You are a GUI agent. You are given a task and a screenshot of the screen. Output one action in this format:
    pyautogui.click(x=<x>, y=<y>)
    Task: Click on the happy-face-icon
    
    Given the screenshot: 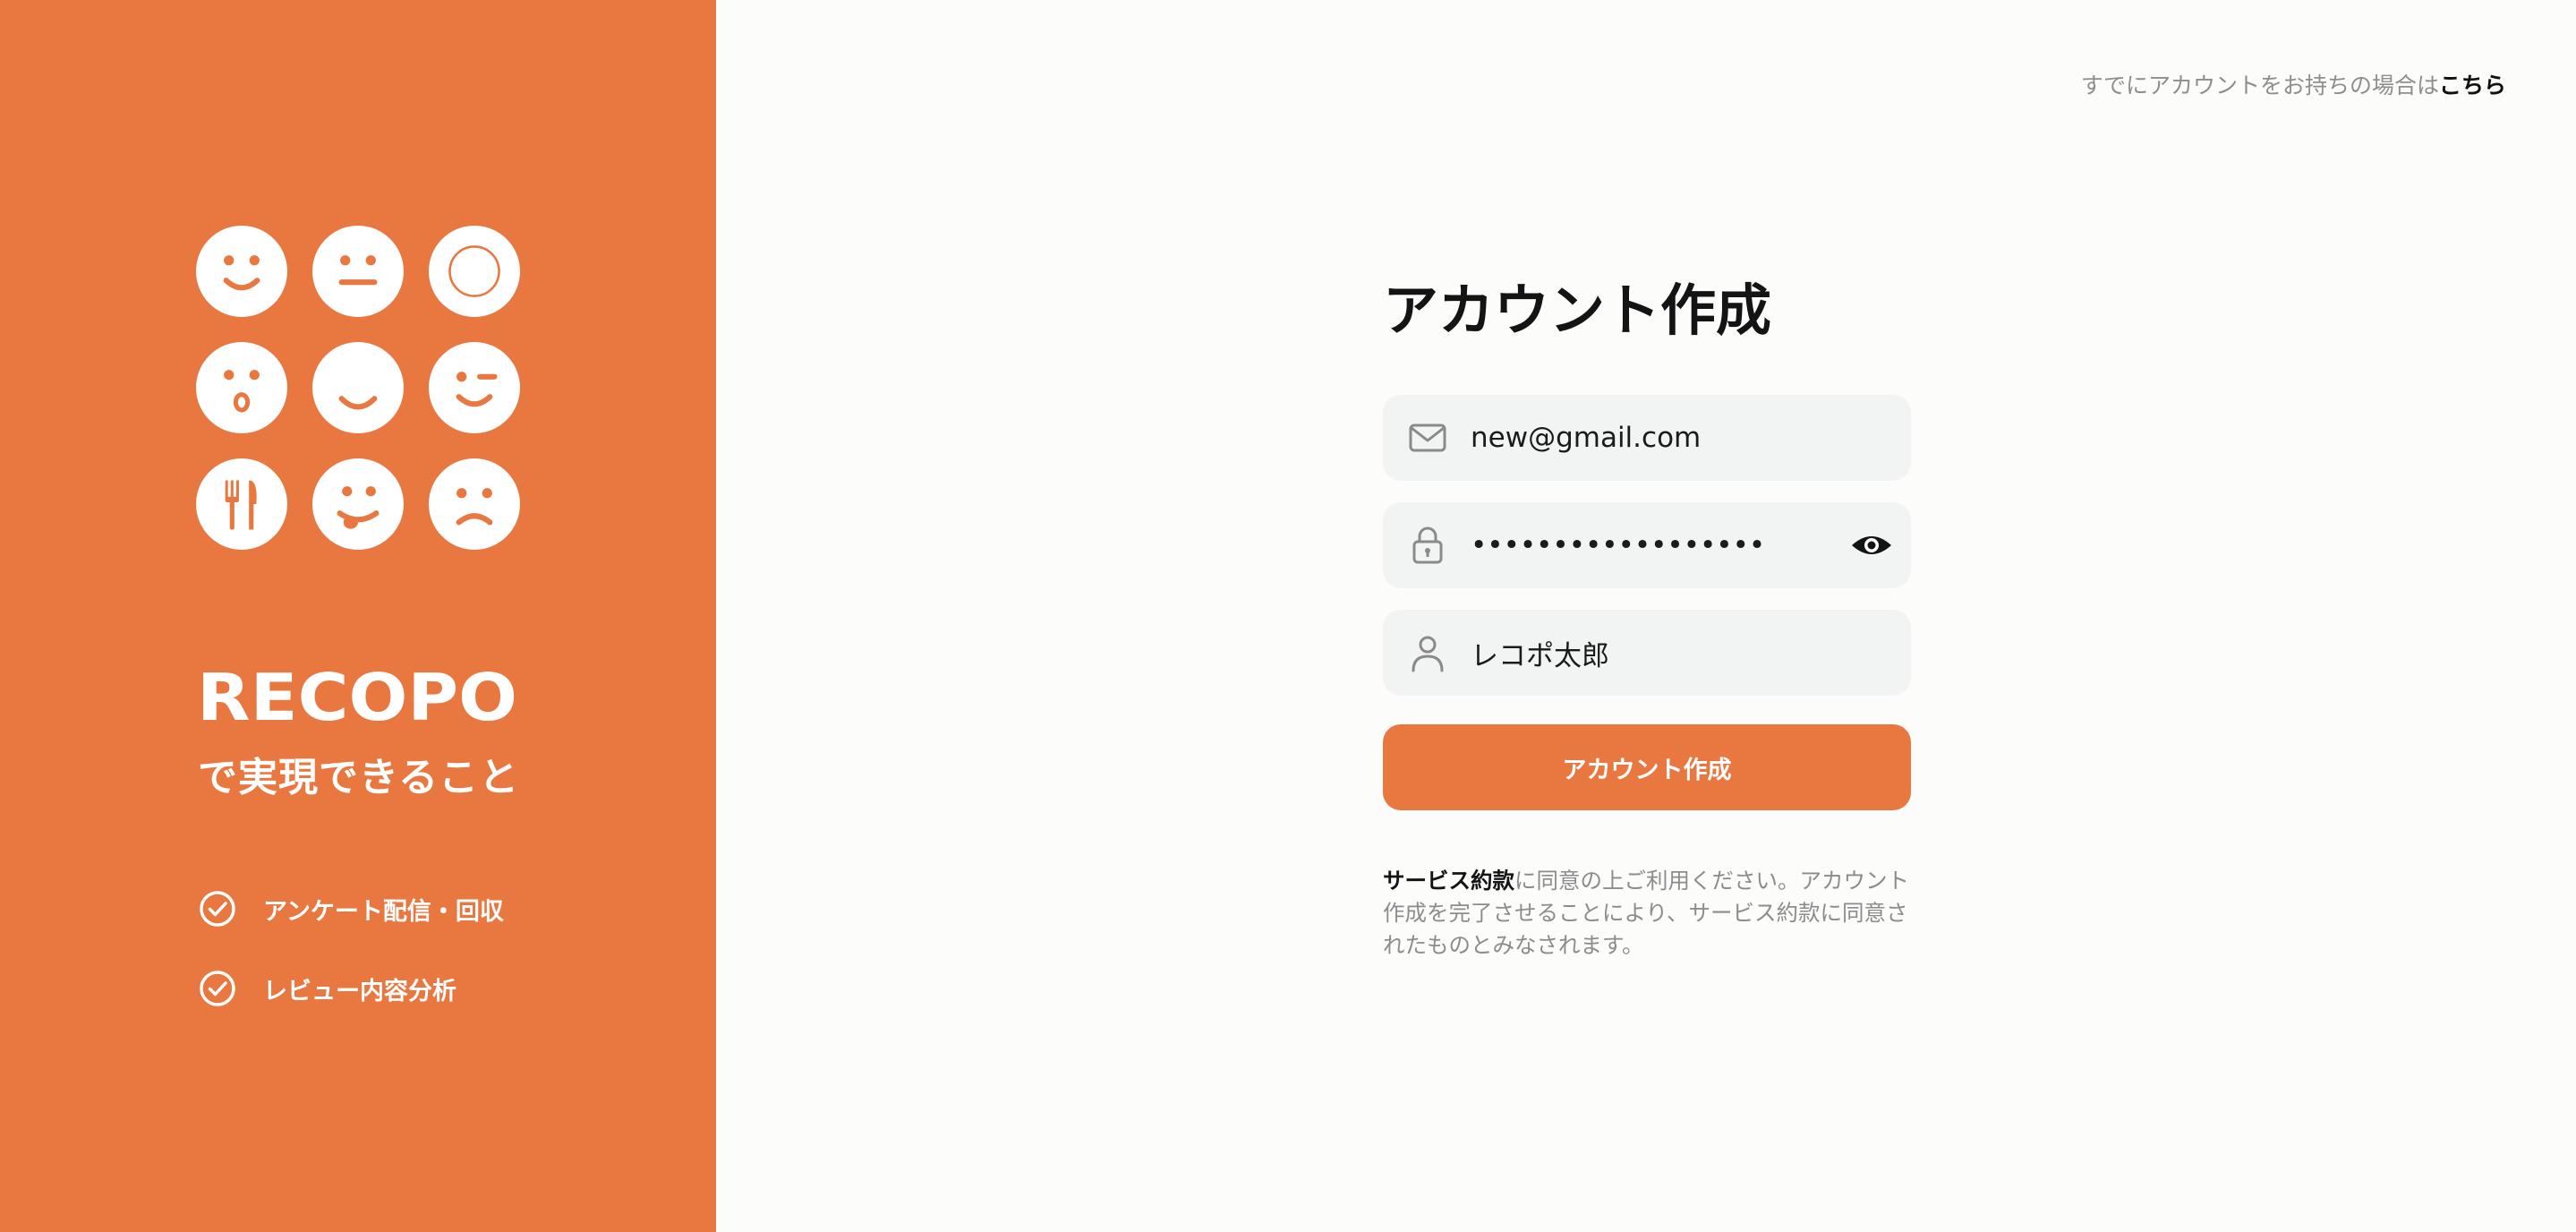 What is the action you would take?
    pyautogui.click(x=358, y=387)
    